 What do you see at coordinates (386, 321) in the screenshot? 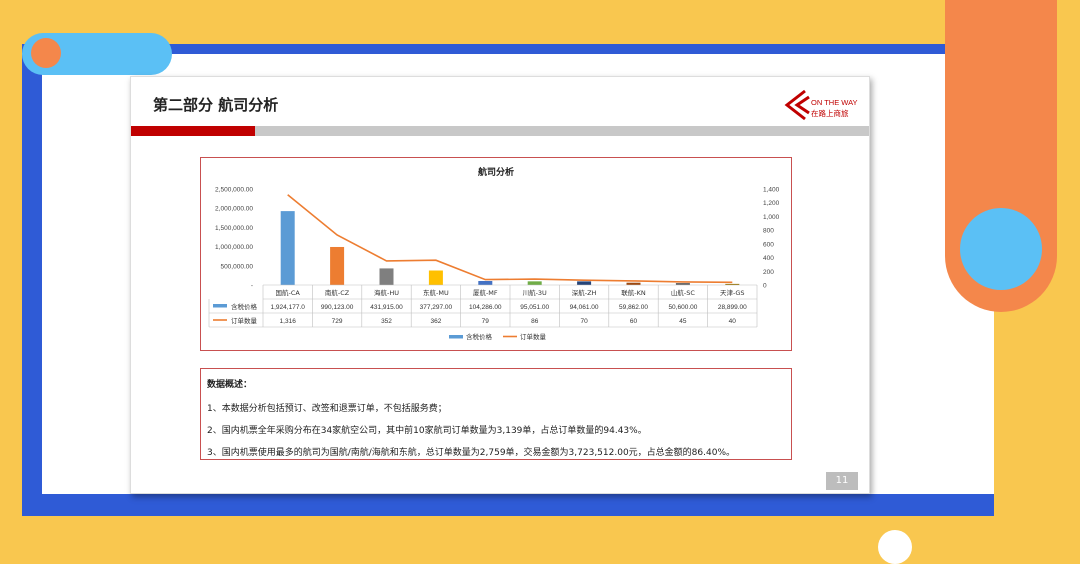
I see `data-label-orders: 352` at bounding box center [386, 321].